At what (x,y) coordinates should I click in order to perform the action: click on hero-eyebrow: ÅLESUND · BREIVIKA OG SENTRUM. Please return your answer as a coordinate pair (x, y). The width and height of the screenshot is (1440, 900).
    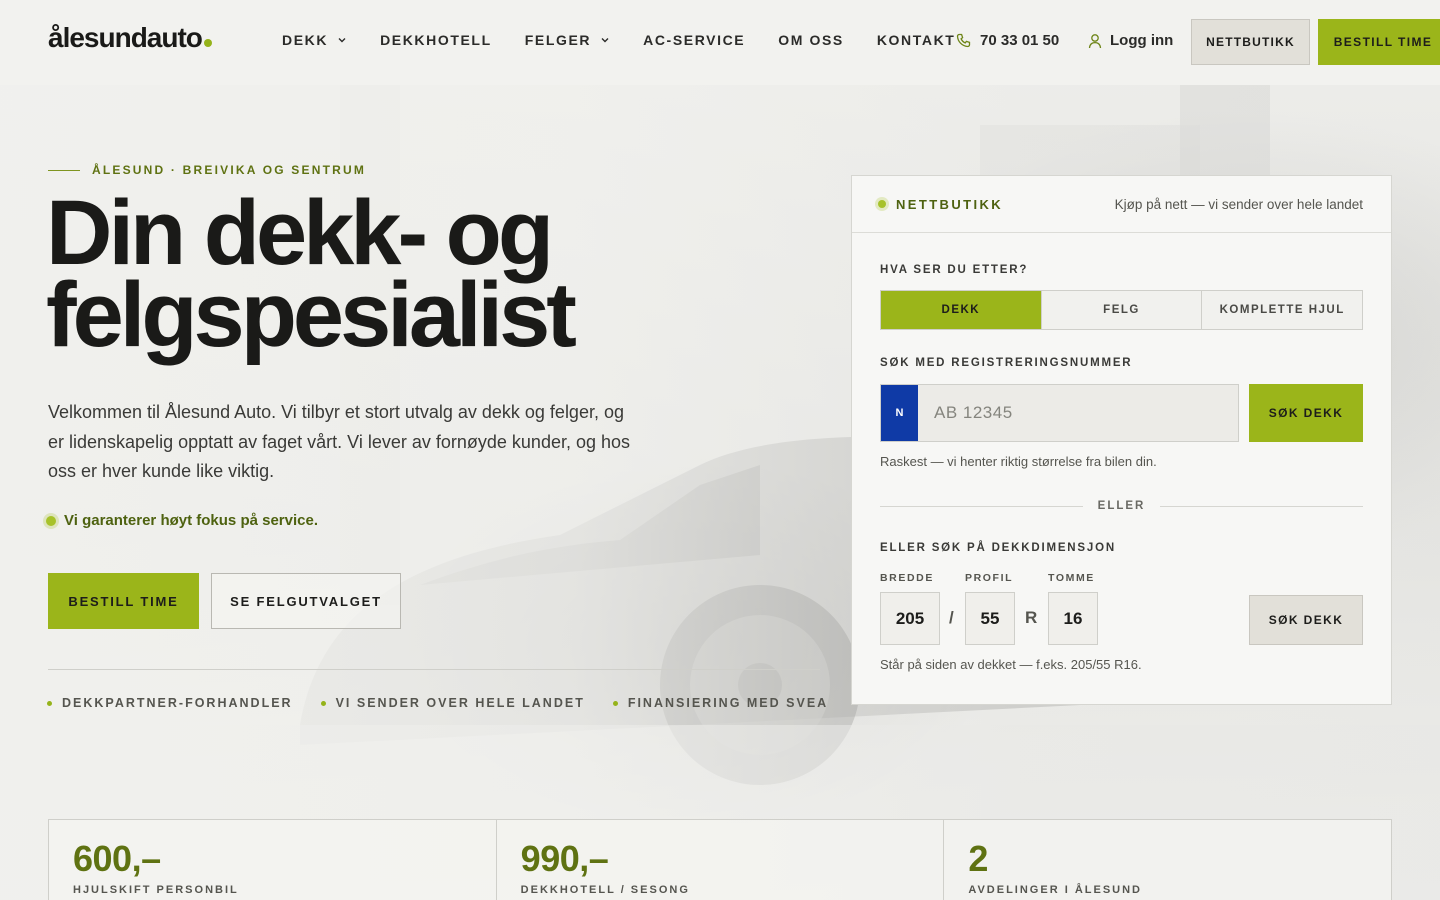
    Looking at the image, I should click on (207, 170).